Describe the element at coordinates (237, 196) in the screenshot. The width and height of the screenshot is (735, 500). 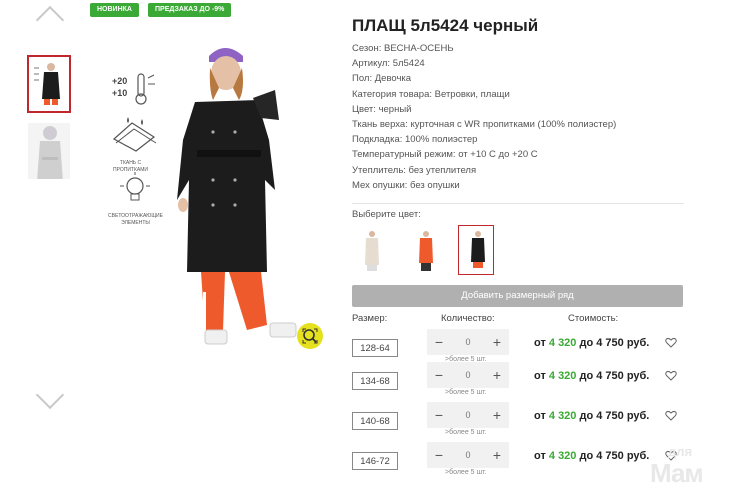
I see `product-photo` at that location.